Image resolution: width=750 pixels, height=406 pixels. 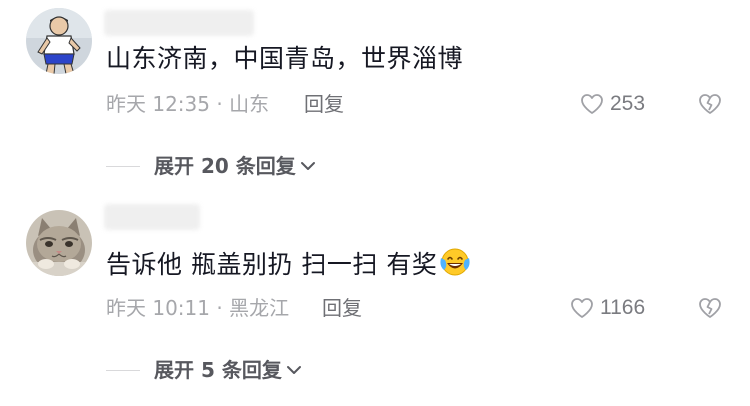 What do you see at coordinates (225, 166) in the screenshot?
I see `expand-replies-label: 展开 20 条回复` at bounding box center [225, 166].